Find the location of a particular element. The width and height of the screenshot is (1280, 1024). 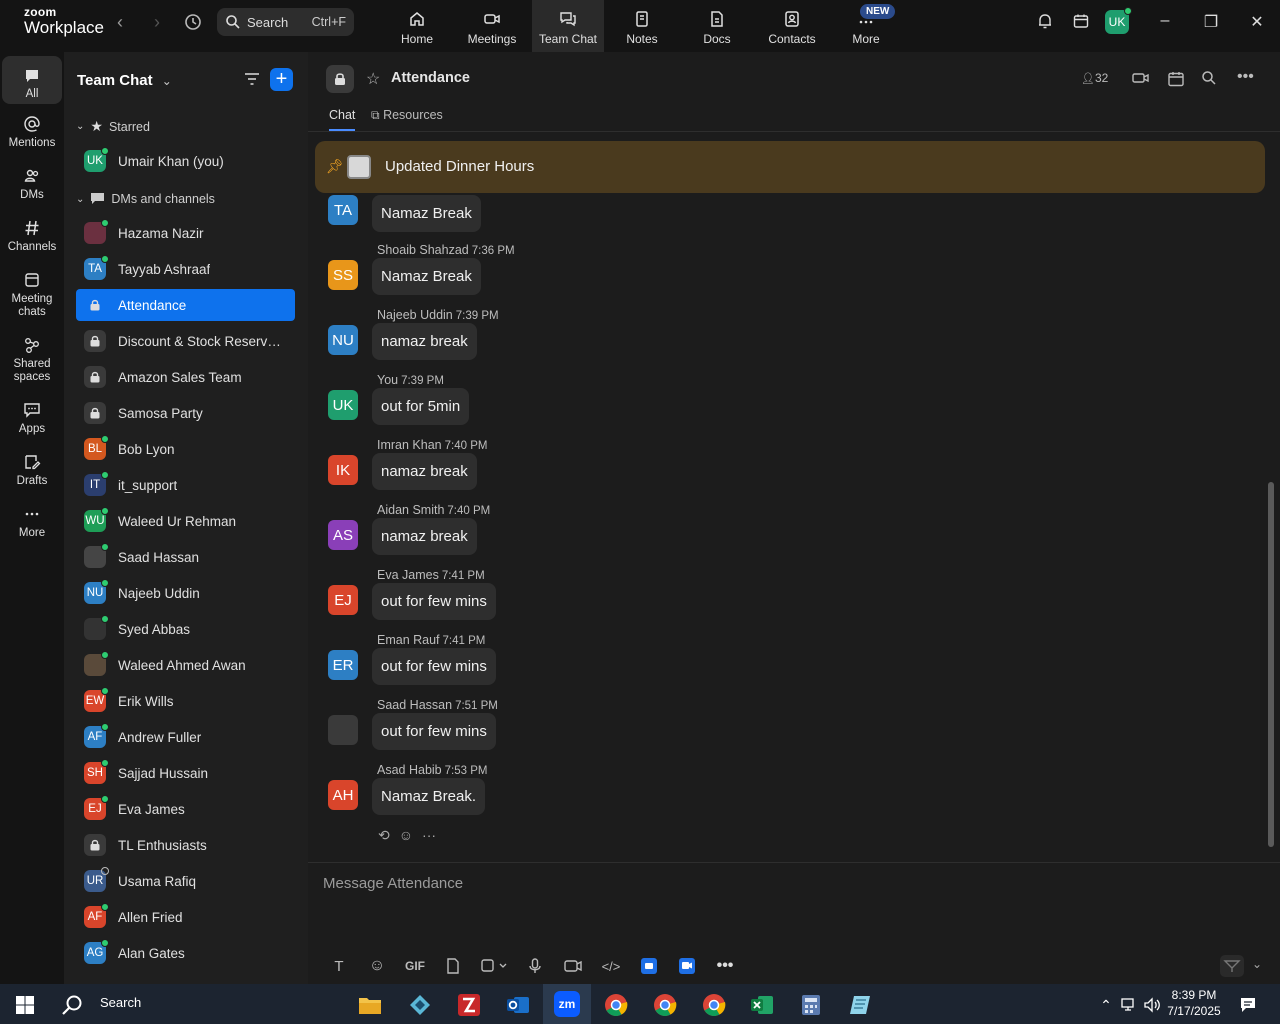

message-avatar: AH is located at coordinates (343, 795).